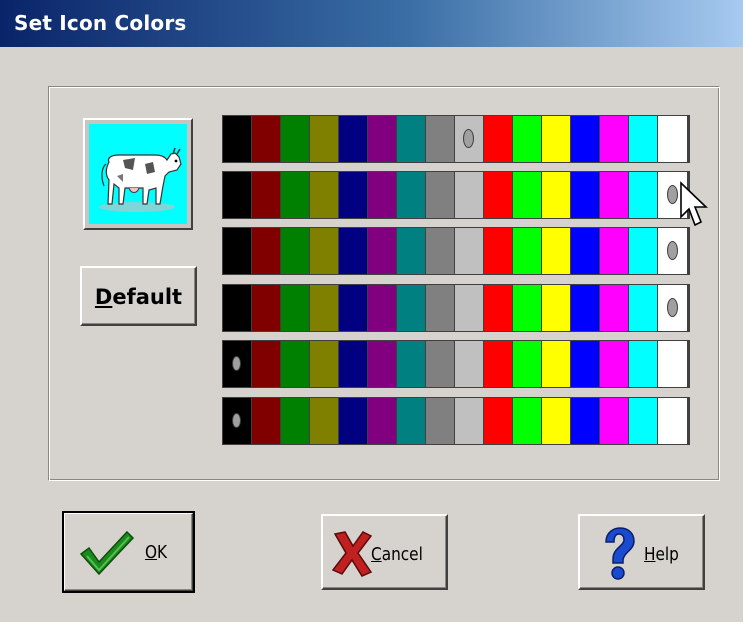  What do you see at coordinates (384, 552) in the screenshot?
I see `cancel-button: Cancel` at bounding box center [384, 552].